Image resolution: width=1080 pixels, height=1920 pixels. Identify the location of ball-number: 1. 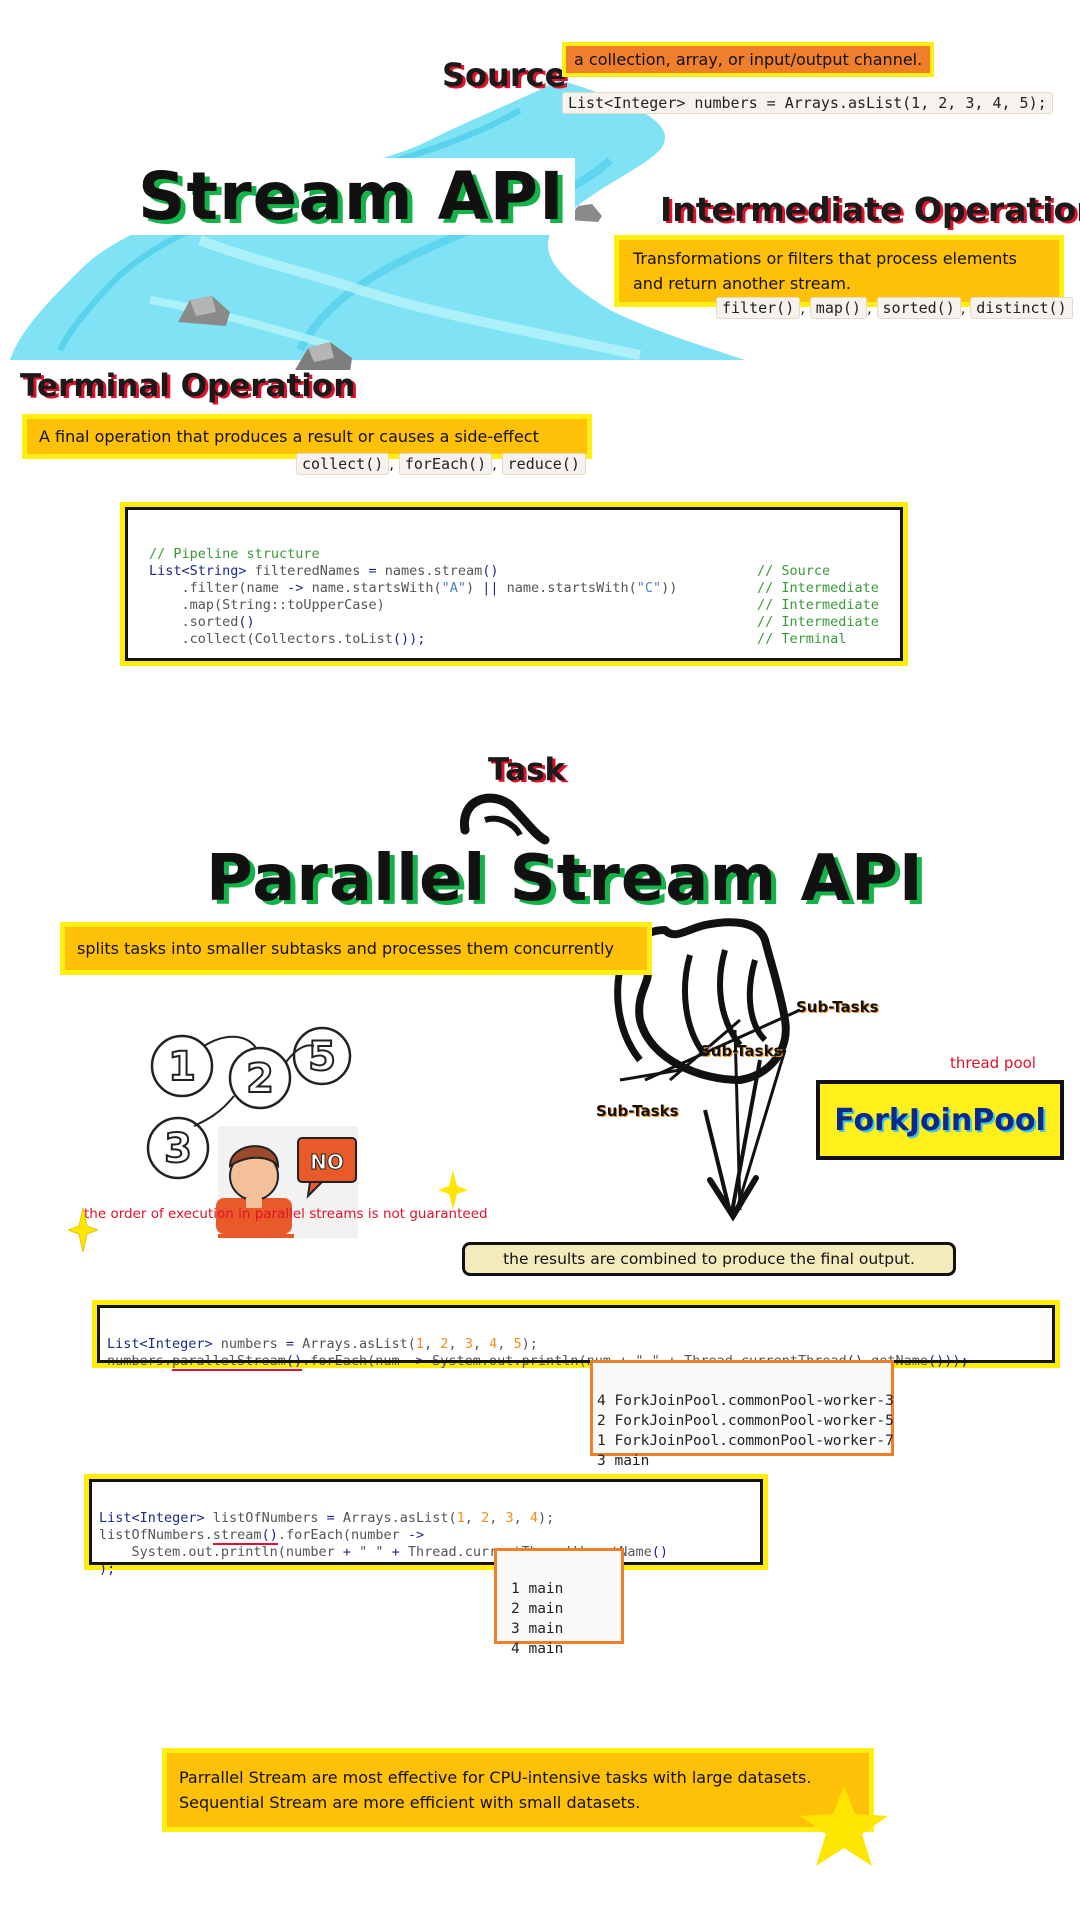
(182, 1067).